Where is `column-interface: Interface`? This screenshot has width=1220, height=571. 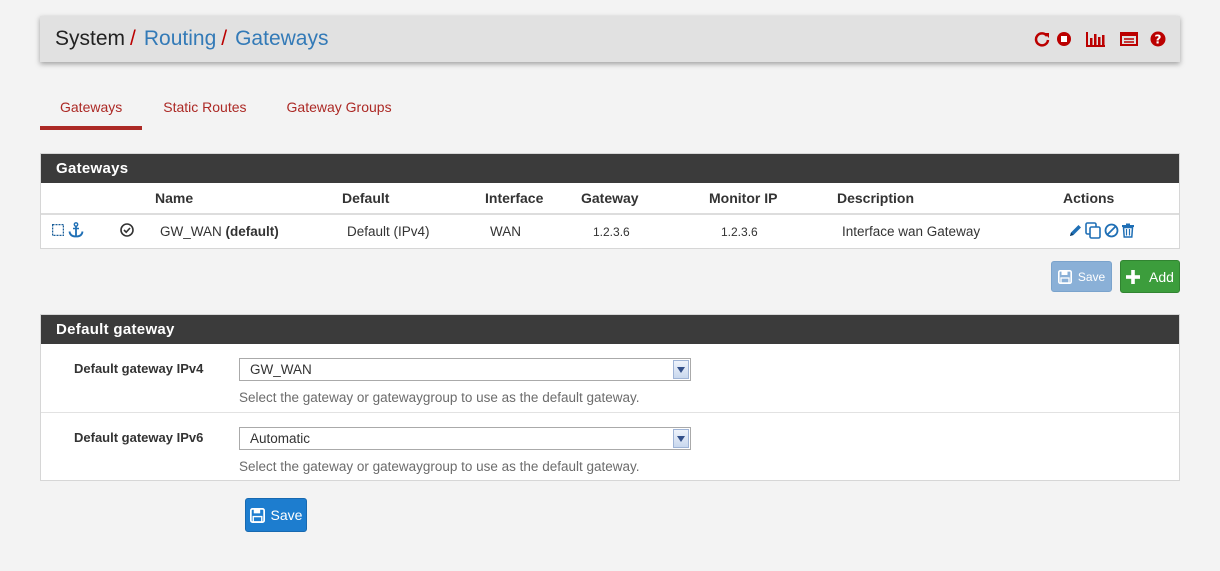 column-interface: Interface is located at coordinates (533, 199).